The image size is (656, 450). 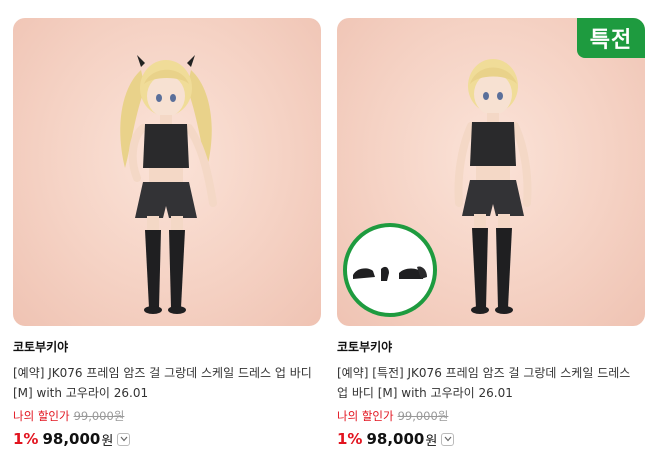 What do you see at coordinates (611, 38) in the screenshot?
I see `bonus-badge: 특전` at bounding box center [611, 38].